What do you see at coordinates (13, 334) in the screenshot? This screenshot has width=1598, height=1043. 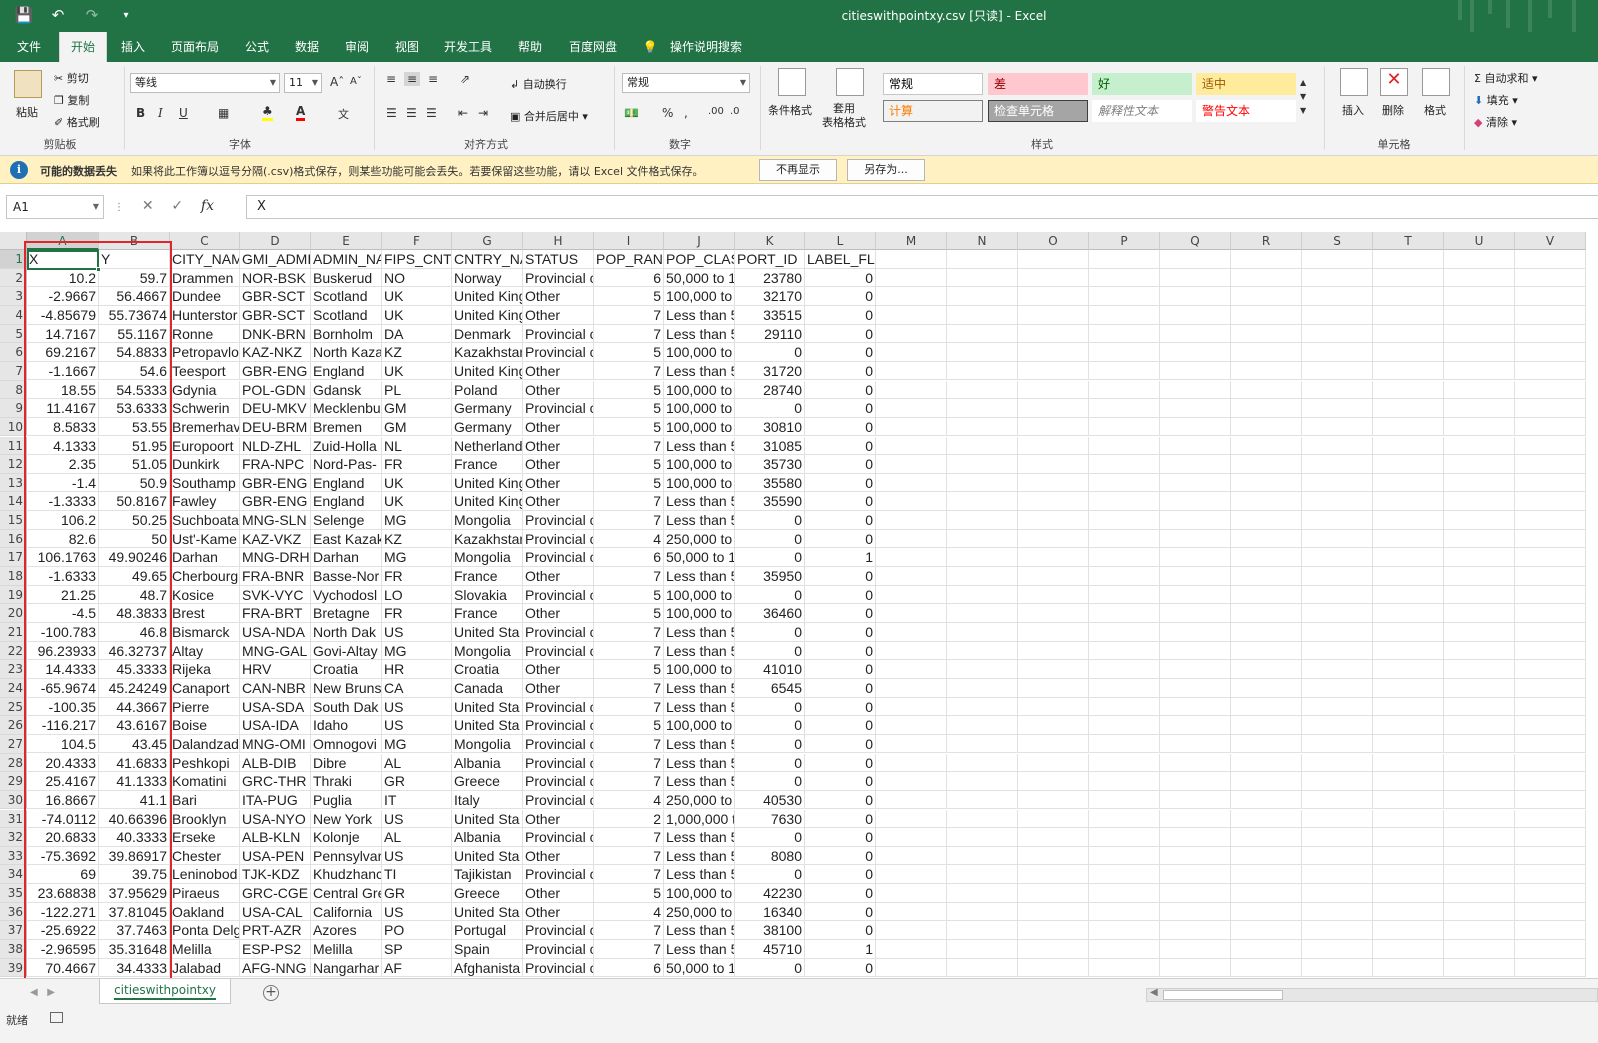 I see `row-header: 5` at bounding box center [13, 334].